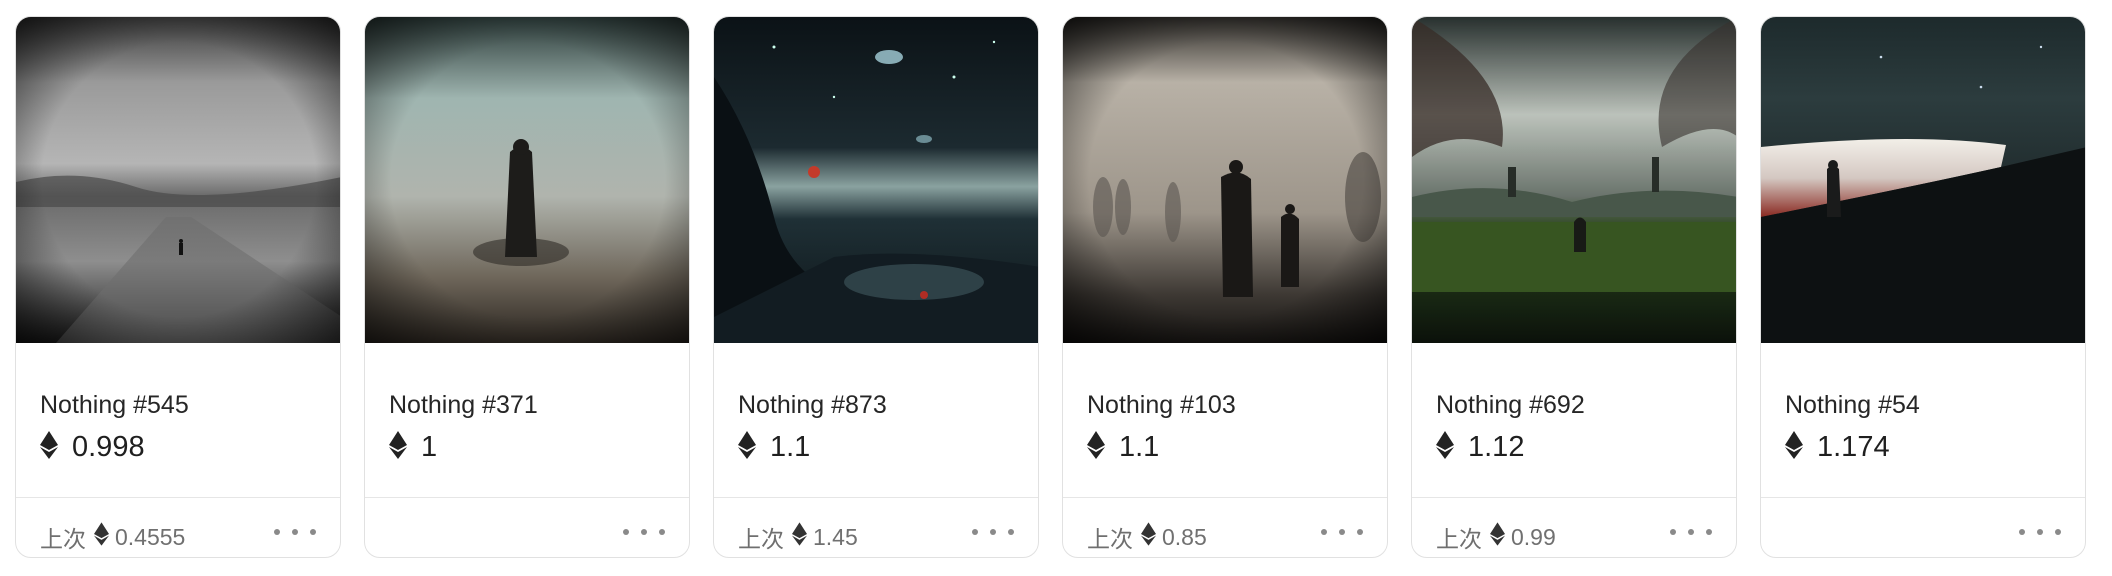 This screenshot has width=2112, height=576. I want to click on card-footer: 上次 0.4555, so click(178, 527).